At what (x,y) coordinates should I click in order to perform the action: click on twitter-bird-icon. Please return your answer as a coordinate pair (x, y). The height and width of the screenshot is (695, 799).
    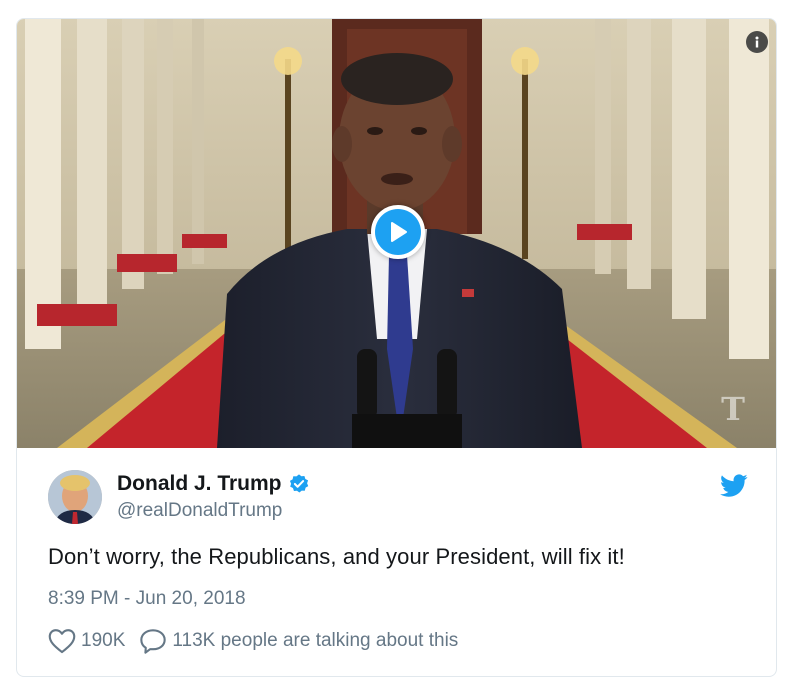
    Looking at the image, I should click on (734, 486).